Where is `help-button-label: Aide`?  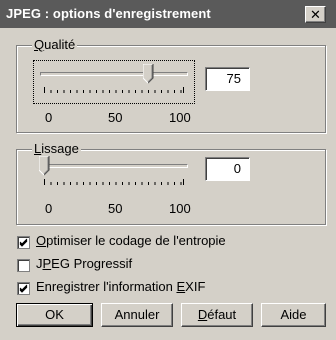
help-button-label: Aide is located at coordinates (293, 314).